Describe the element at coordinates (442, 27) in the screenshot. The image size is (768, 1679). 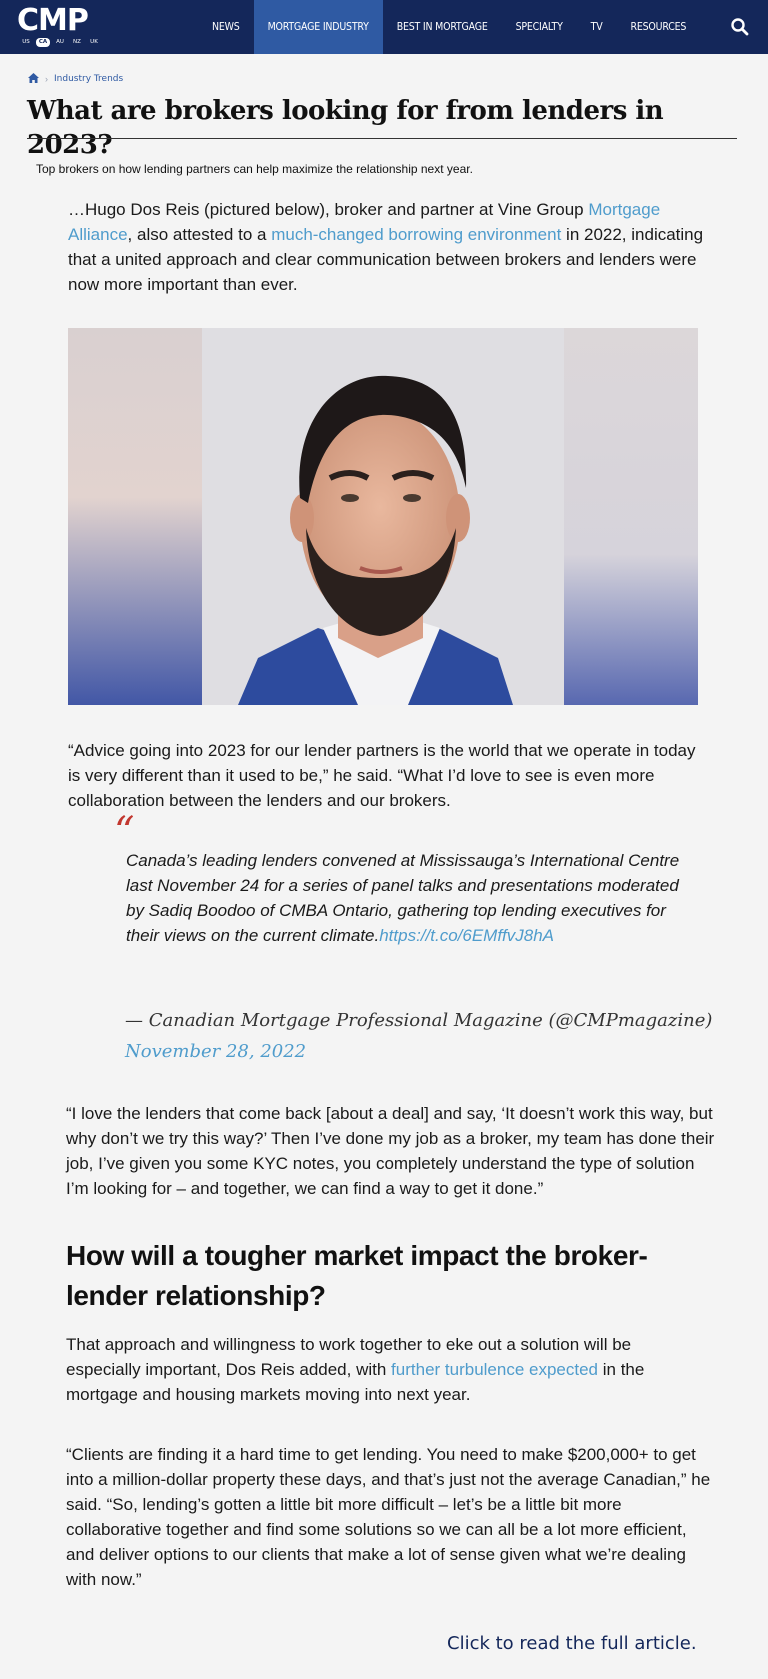
I see `nav-best-in-mortgage: BEST IN MORTGAGE` at that location.